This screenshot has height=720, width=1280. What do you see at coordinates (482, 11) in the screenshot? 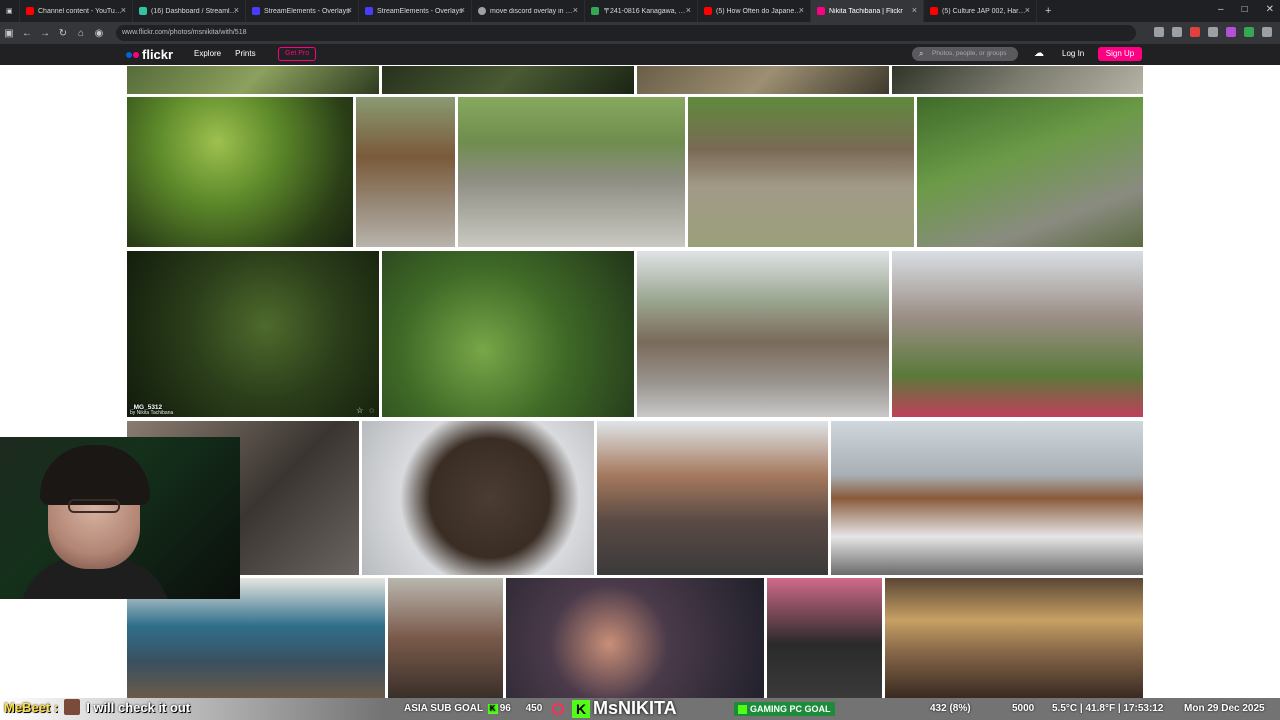
I see `google-icon` at bounding box center [482, 11].